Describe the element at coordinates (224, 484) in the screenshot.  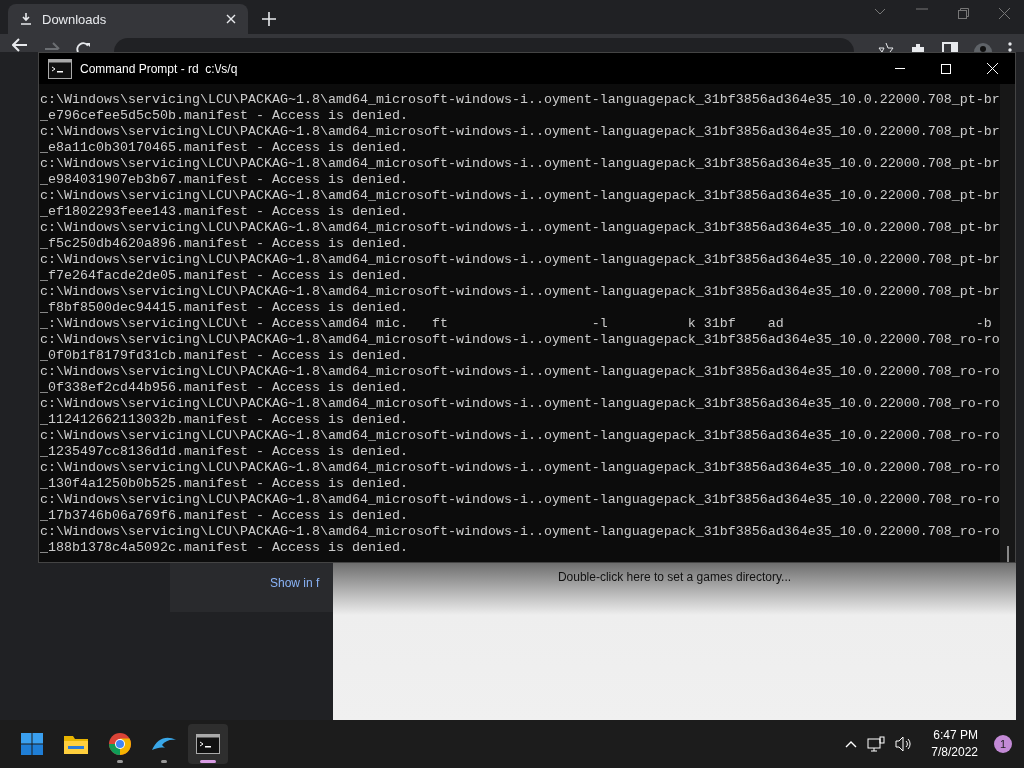
I see `console-line: _130f4a1250b0b525.manifest - Access is denied.` at that location.